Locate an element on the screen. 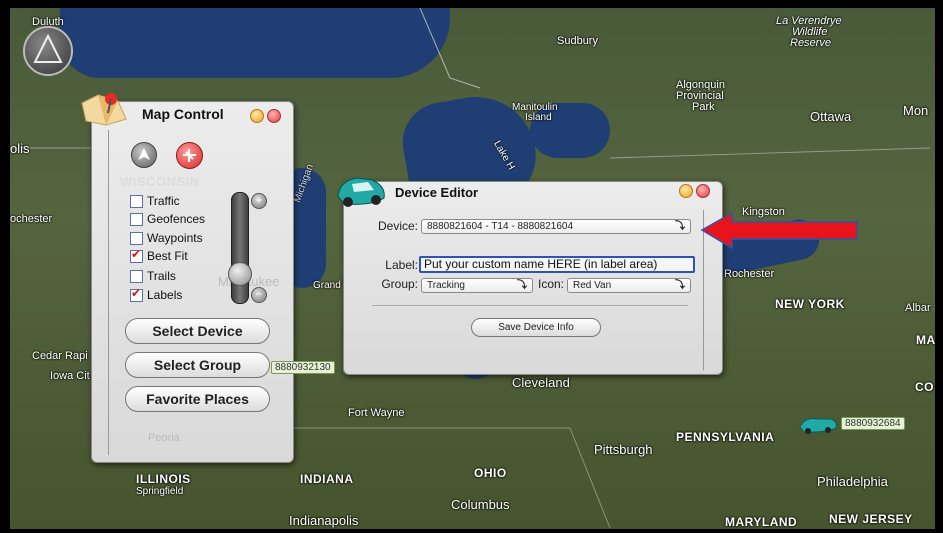  vehicle-van-icon is located at coordinates (818, 424).